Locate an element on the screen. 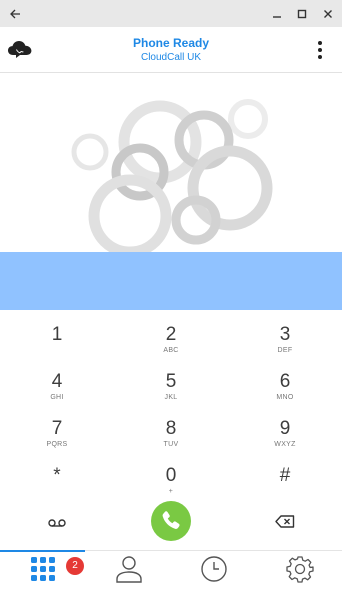 The height and width of the screenshot is (591, 342). key-letters: DEF is located at coordinates (285, 350).